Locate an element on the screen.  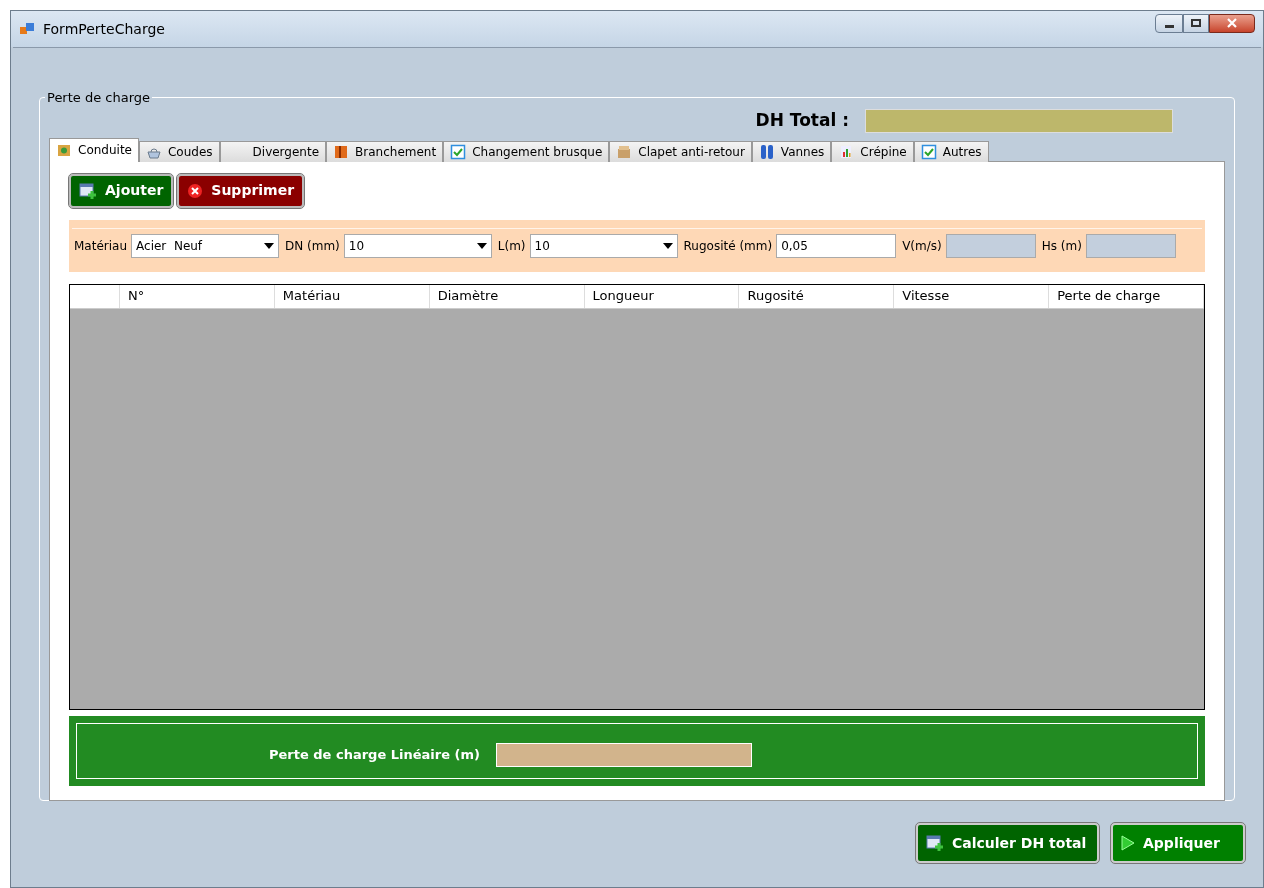
column-header: Longueur is located at coordinates (662, 296).